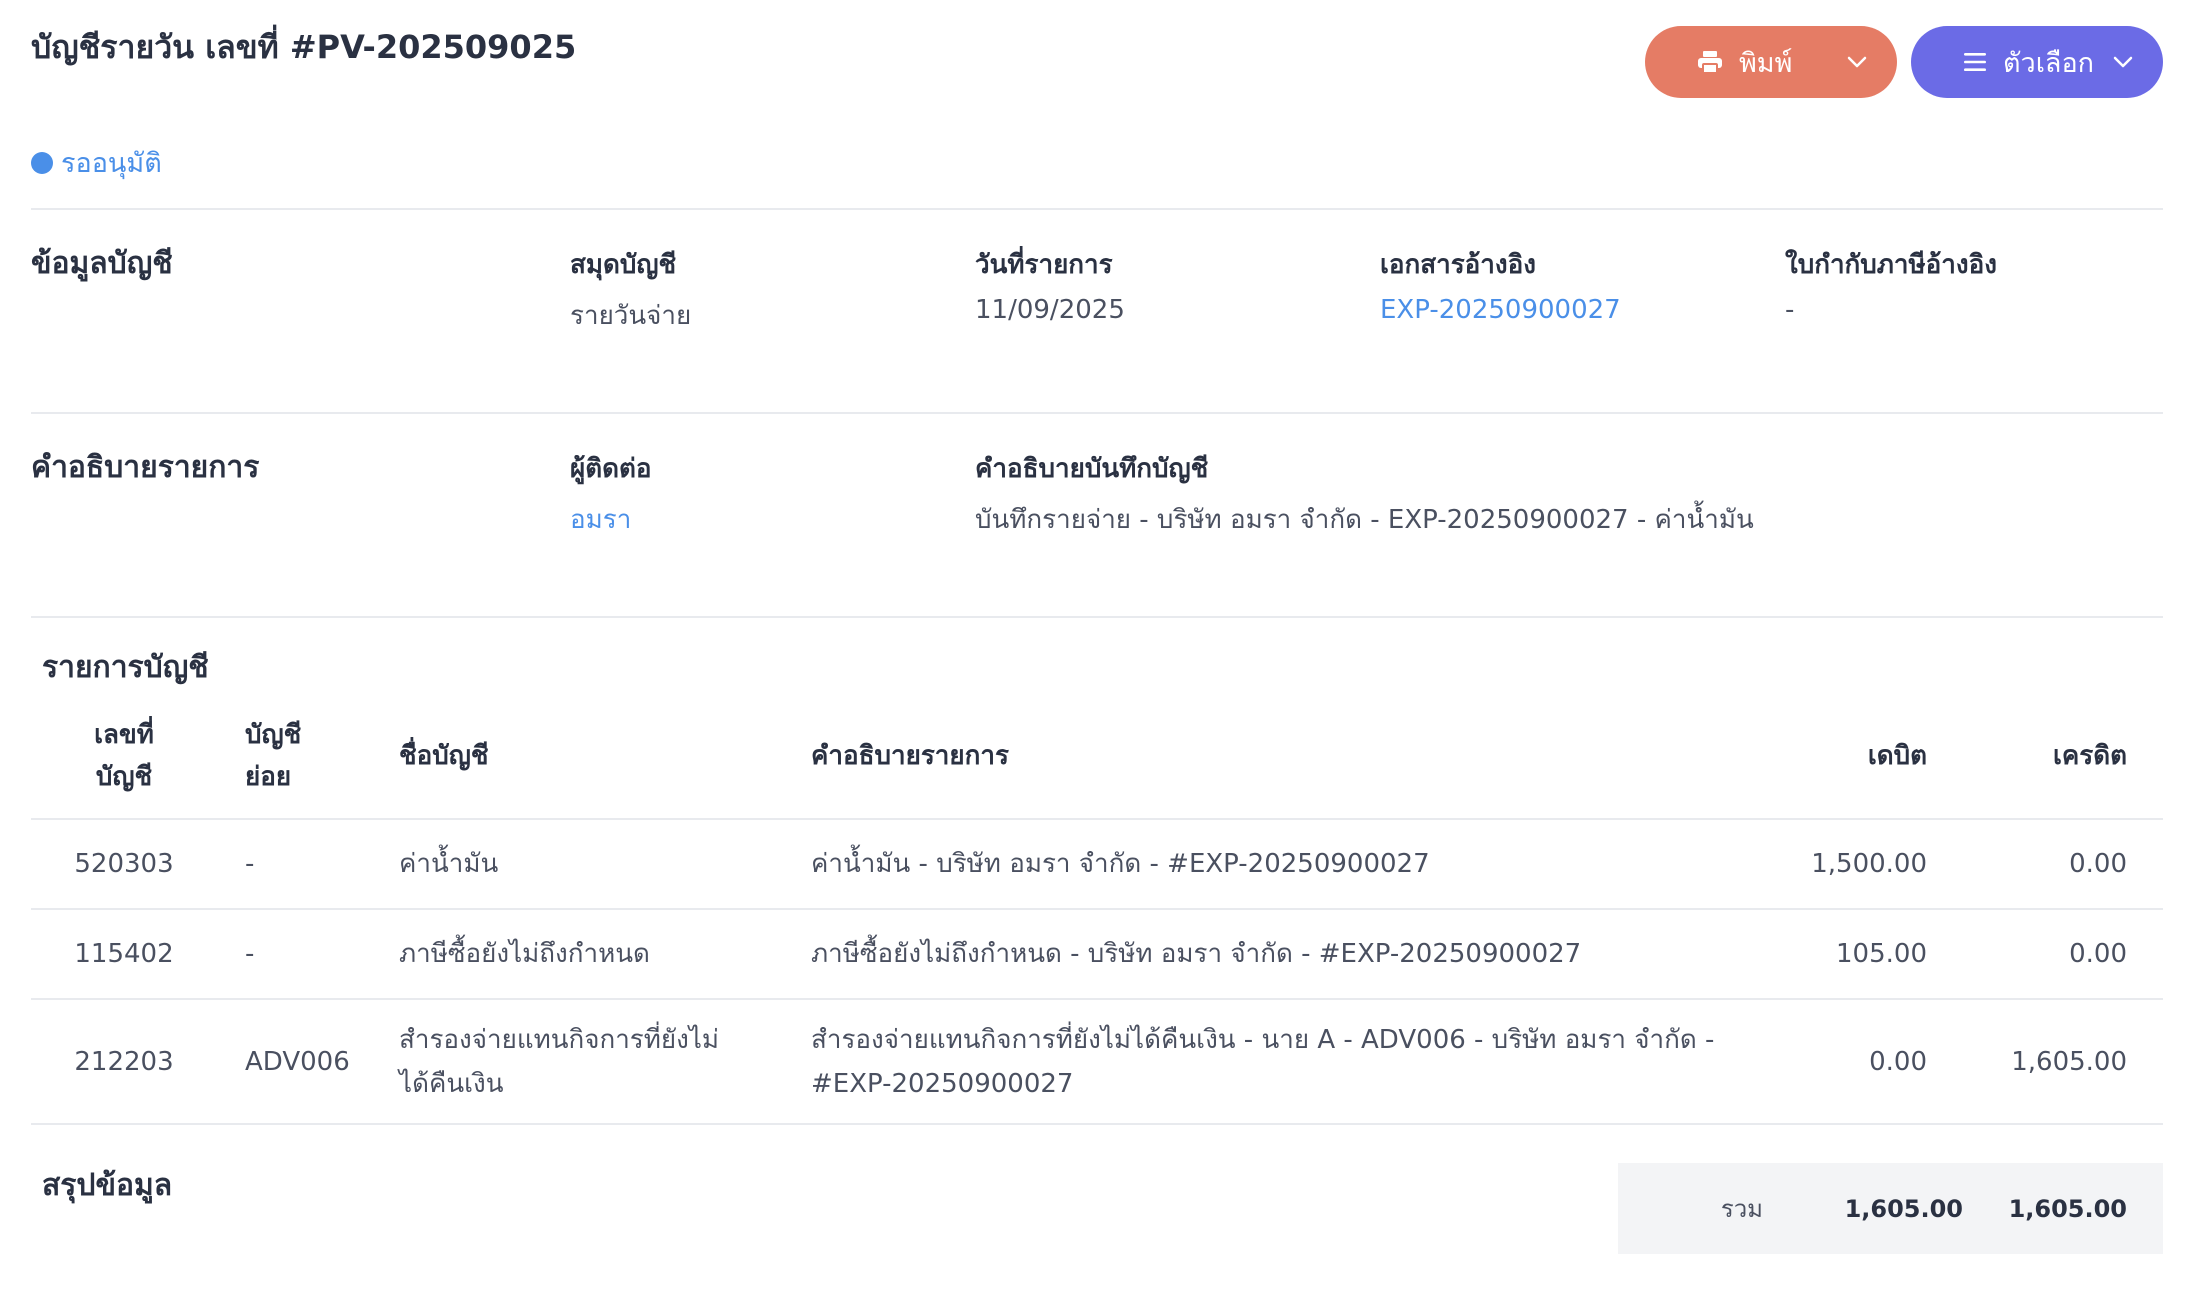 This screenshot has height=1290, width=2186. Describe the element at coordinates (1904, 62) in the screenshot. I see `header-actions: พิมพ์ ตัวเลือก` at that location.